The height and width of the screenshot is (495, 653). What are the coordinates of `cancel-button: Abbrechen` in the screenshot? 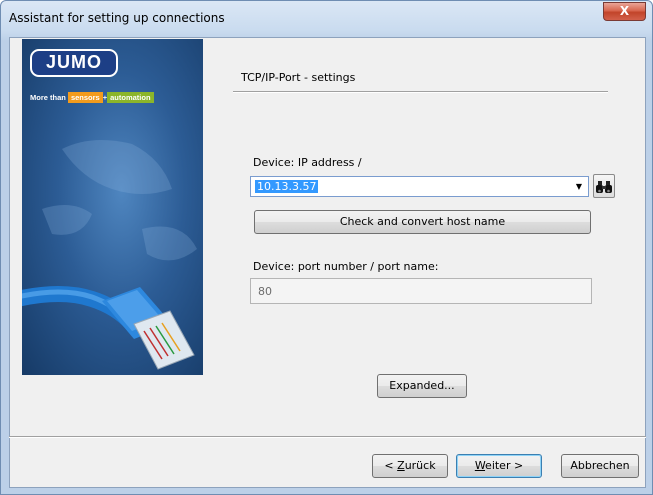 It's located at (600, 466).